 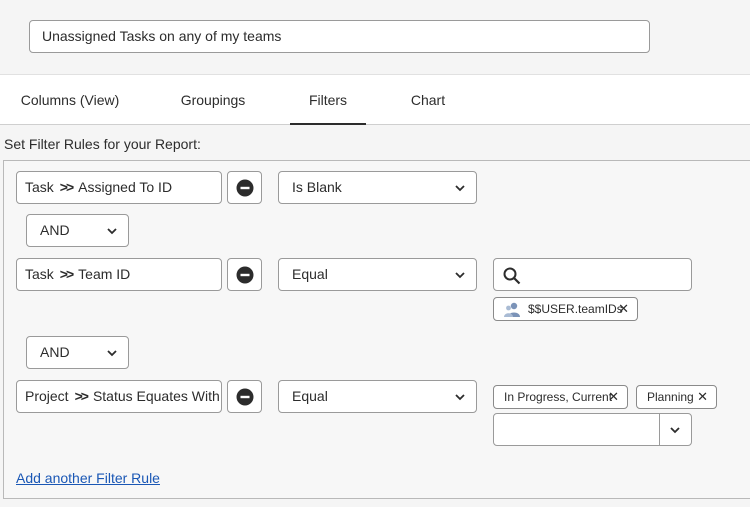 What do you see at coordinates (47, 396) in the screenshot?
I see `rule-3-object: Project` at bounding box center [47, 396].